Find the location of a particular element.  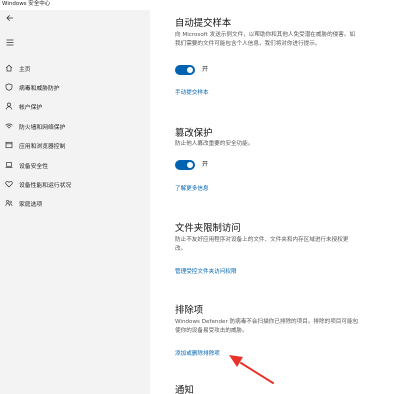

tamper-toggle-label: 开 is located at coordinates (205, 164).